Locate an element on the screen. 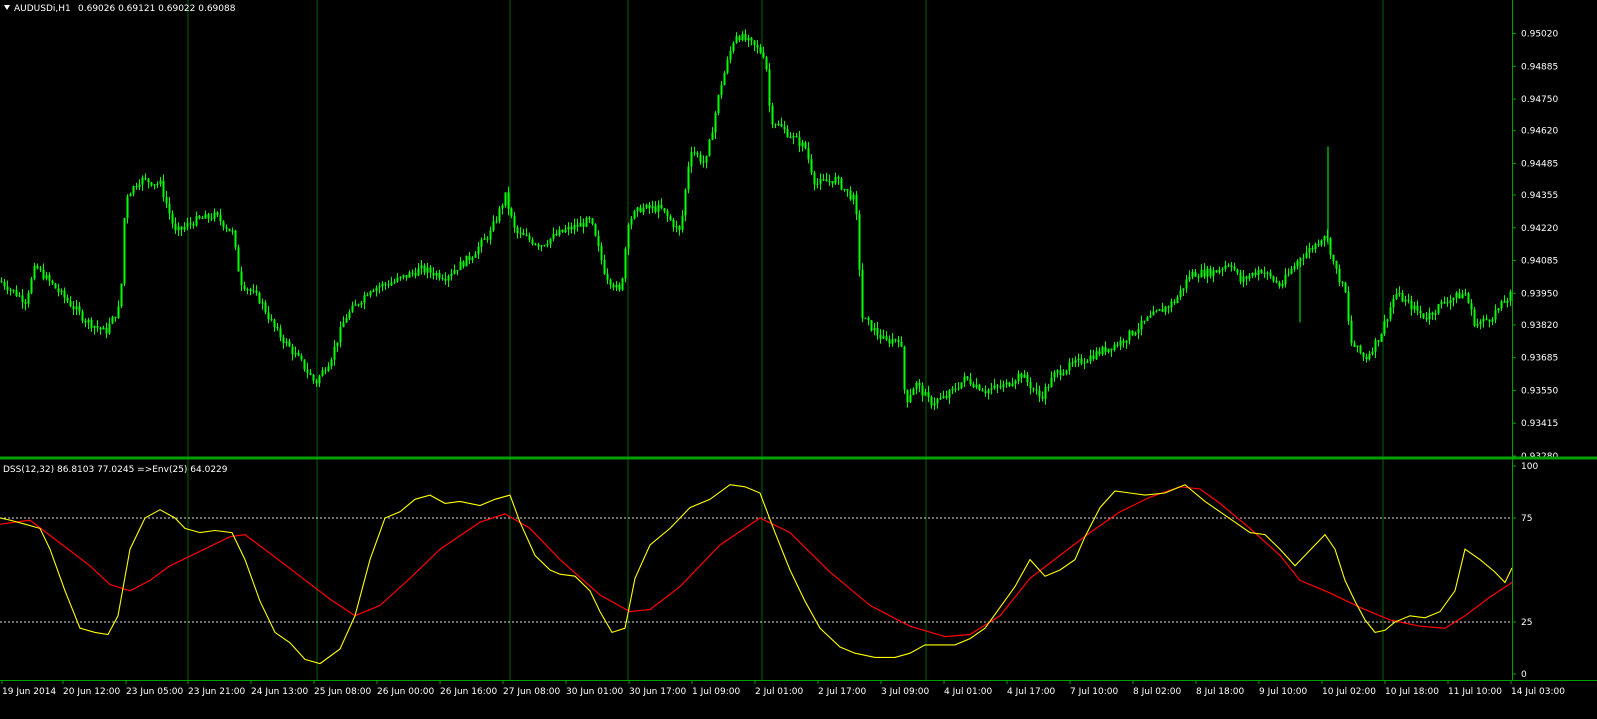  indicator-tick-label: 75 is located at coordinates (1526, 519).